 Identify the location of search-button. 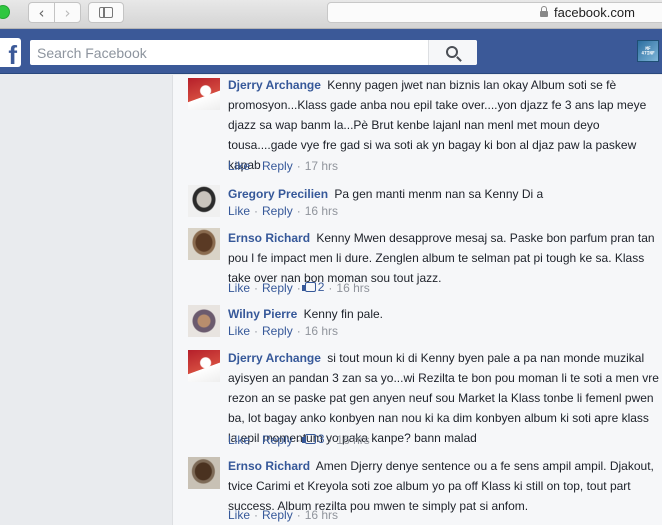
(452, 52).